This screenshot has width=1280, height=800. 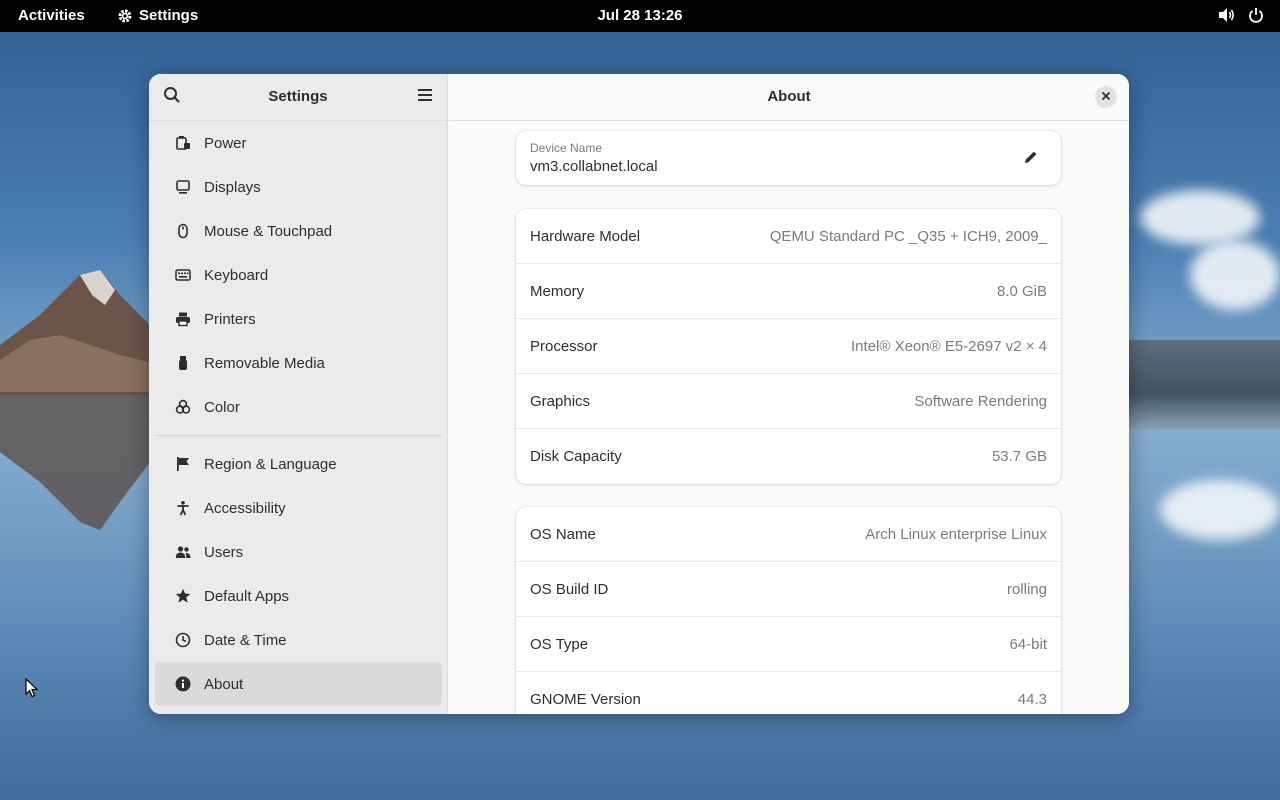 I want to click on sidebar-item-label: Keyboard, so click(x=236, y=275).